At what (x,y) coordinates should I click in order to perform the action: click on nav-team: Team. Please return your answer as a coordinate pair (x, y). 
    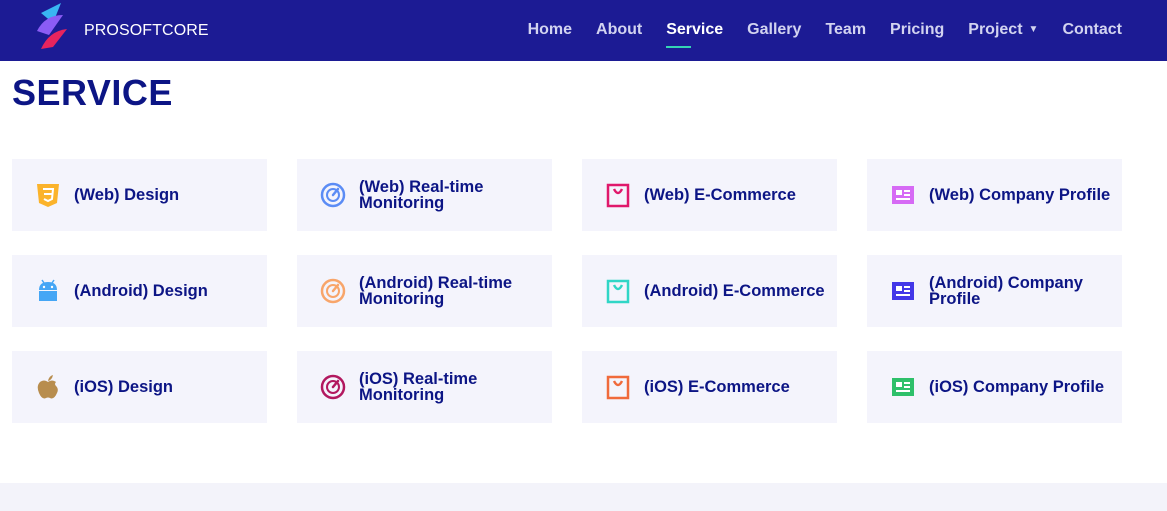
    Looking at the image, I should click on (845, 30).